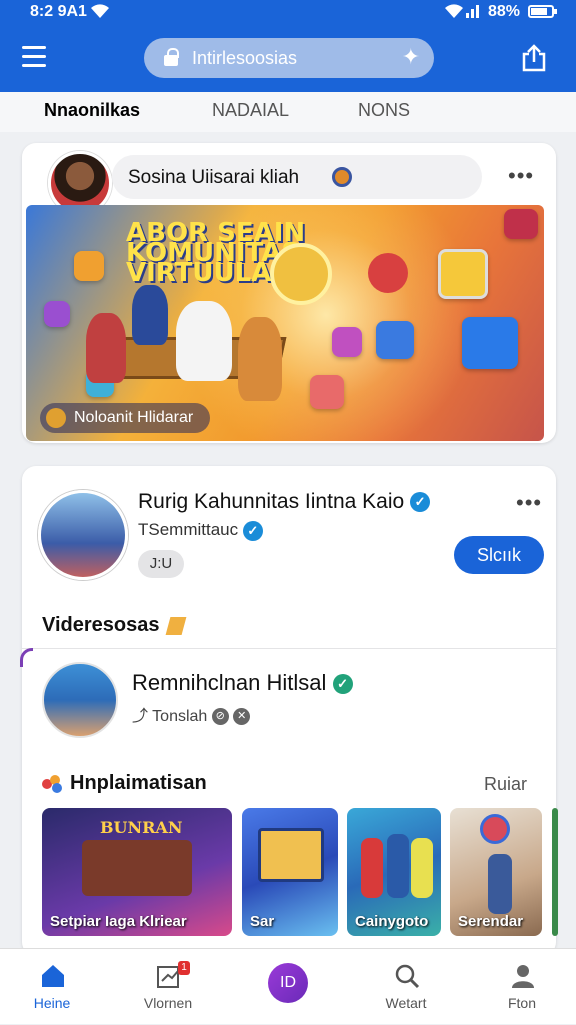  What do you see at coordinates (134, 417) in the screenshot?
I see `banner-caption-text: Noloanit Hlidarar` at bounding box center [134, 417].